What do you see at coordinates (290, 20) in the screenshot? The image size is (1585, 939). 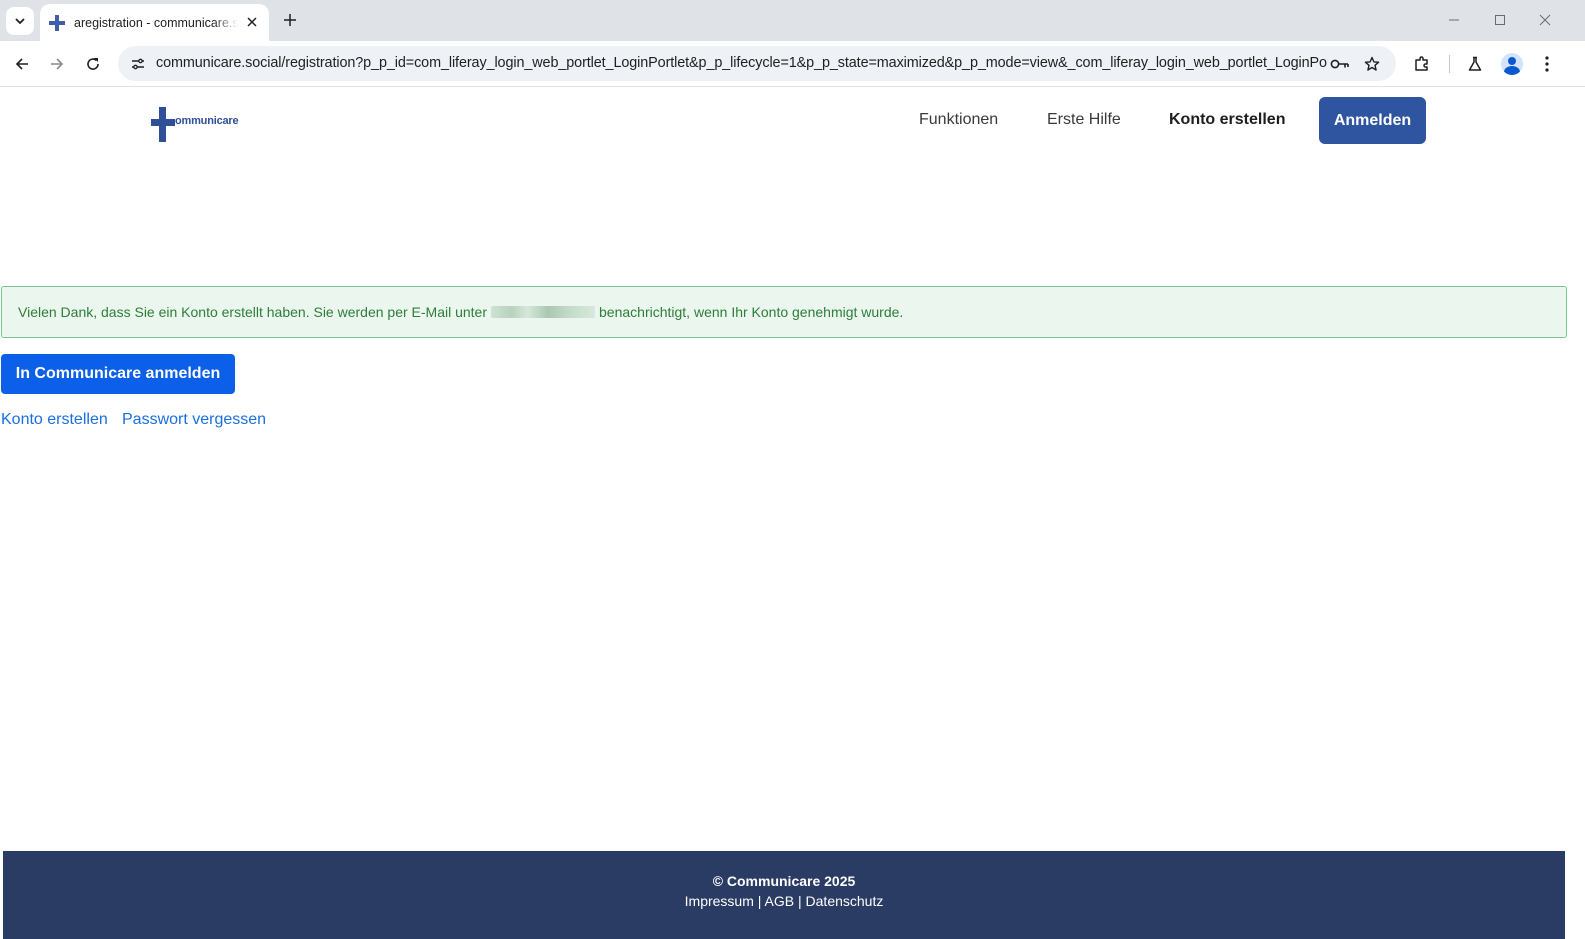 I see `new-tab-plus-icon` at bounding box center [290, 20].